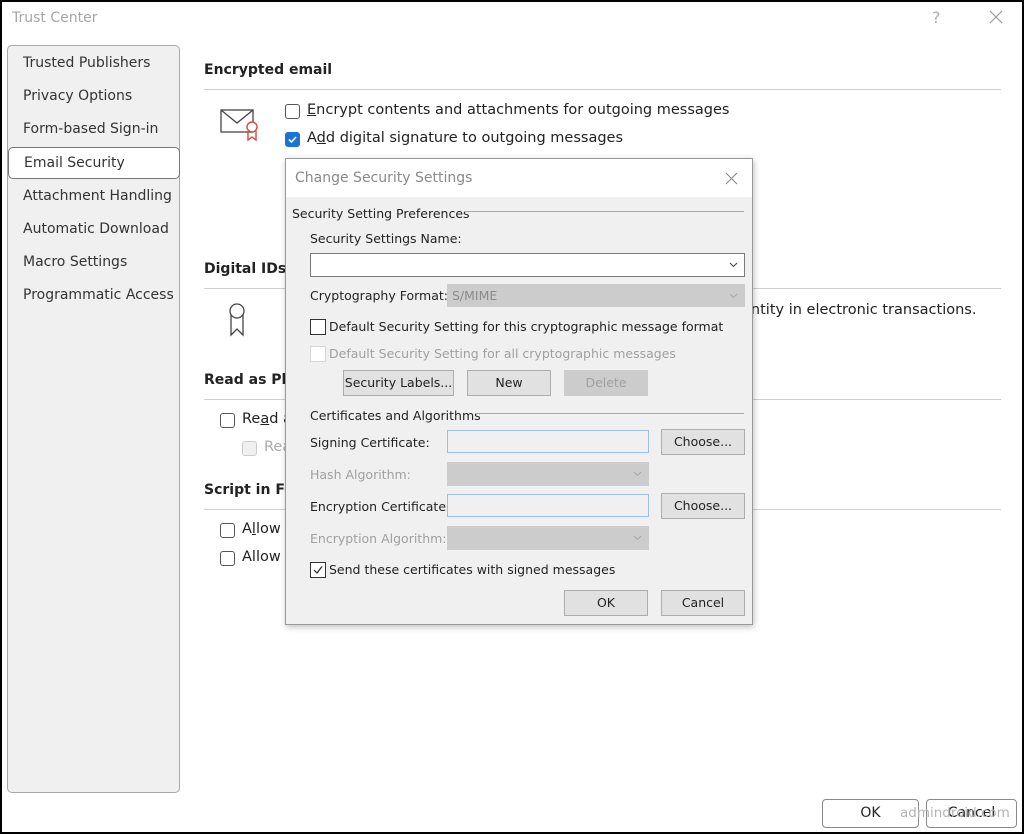  What do you see at coordinates (870, 813) in the screenshot?
I see `ok-button: OK` at bounding box center [870, 813].